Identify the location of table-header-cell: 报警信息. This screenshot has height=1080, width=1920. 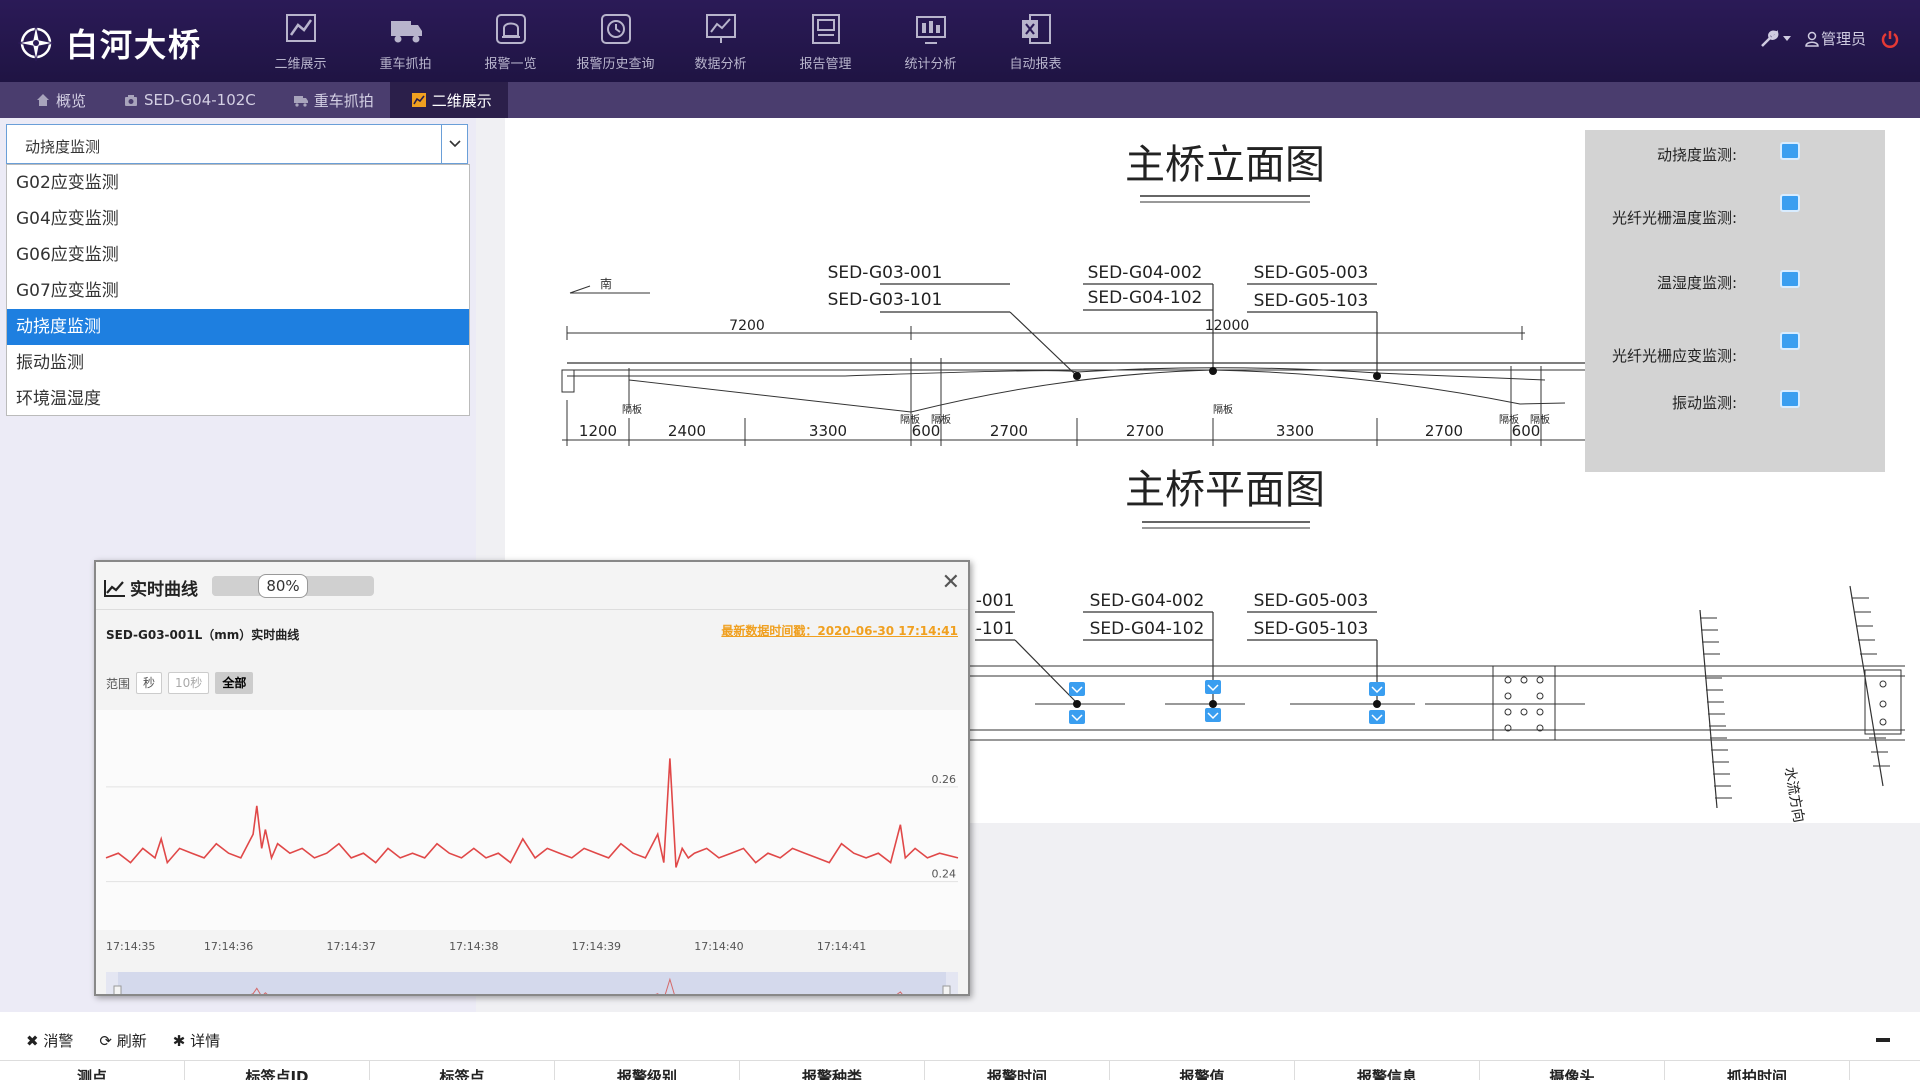
(1387, 1070).